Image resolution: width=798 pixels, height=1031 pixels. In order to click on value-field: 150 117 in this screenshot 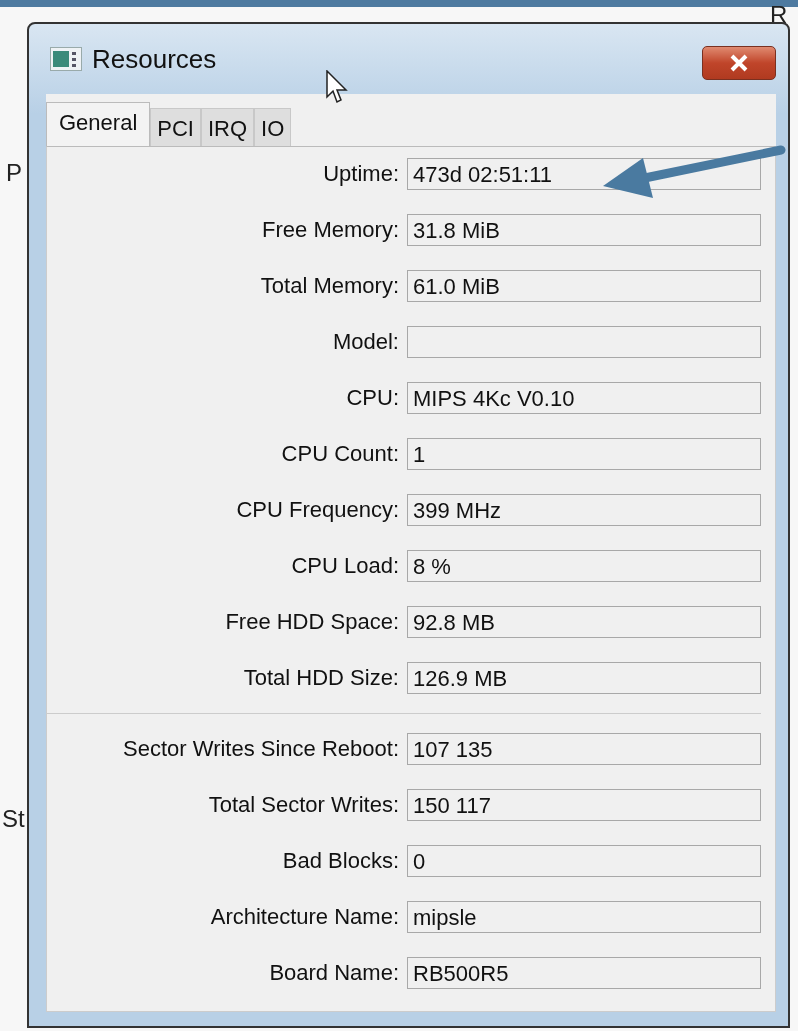, I will do `click(584, 805)`.